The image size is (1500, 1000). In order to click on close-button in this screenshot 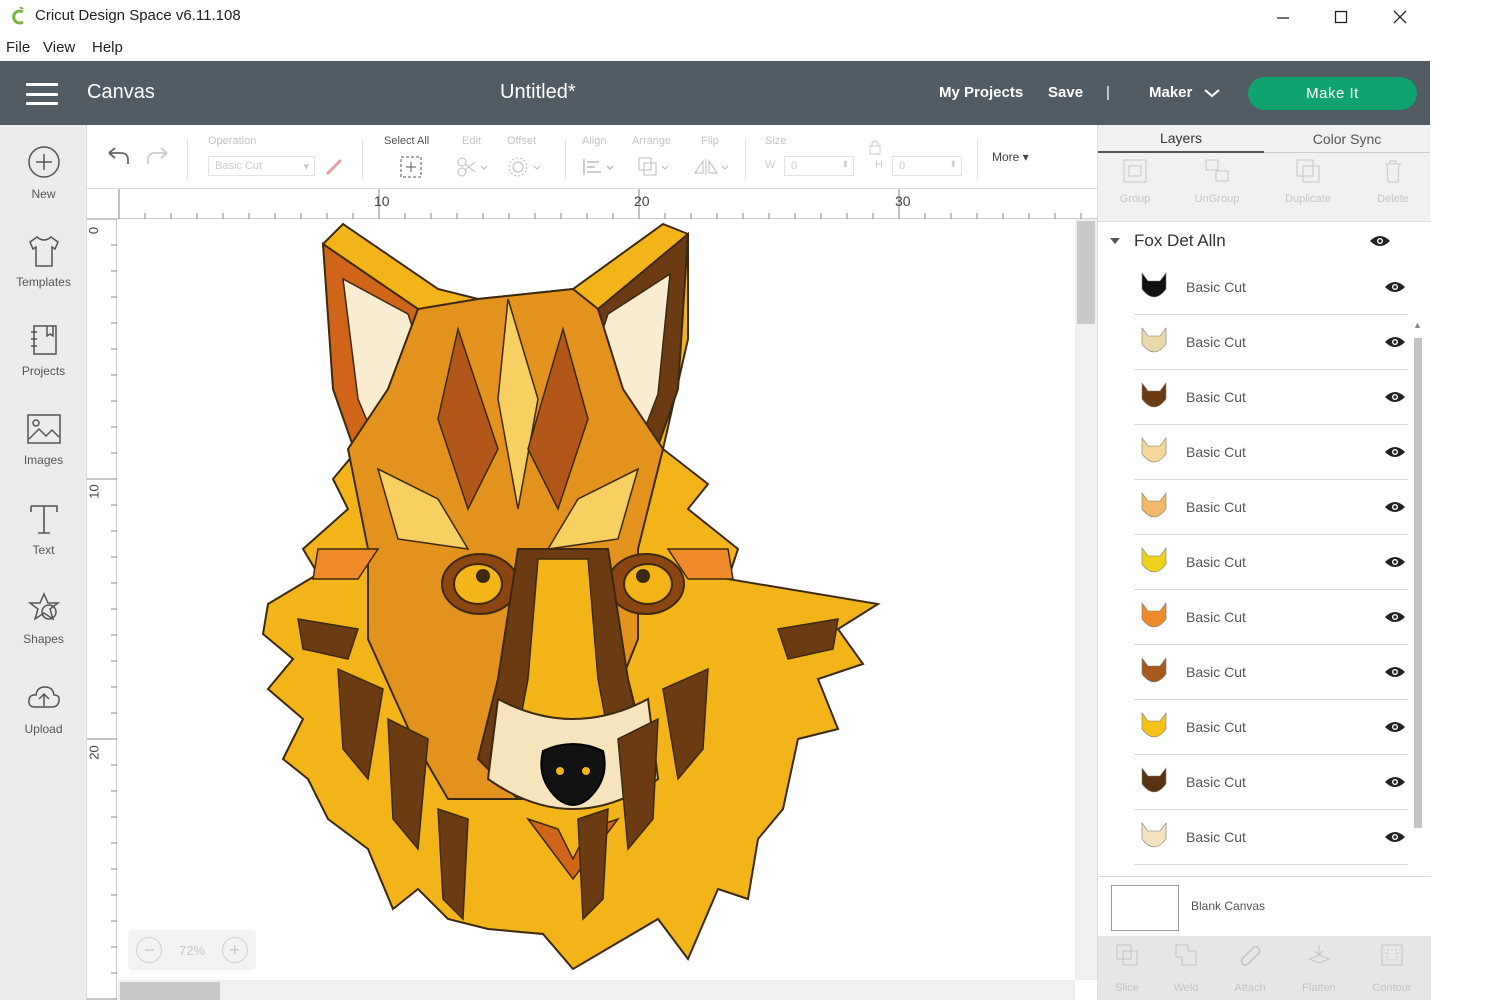, I will do `click(1400, 17)`.